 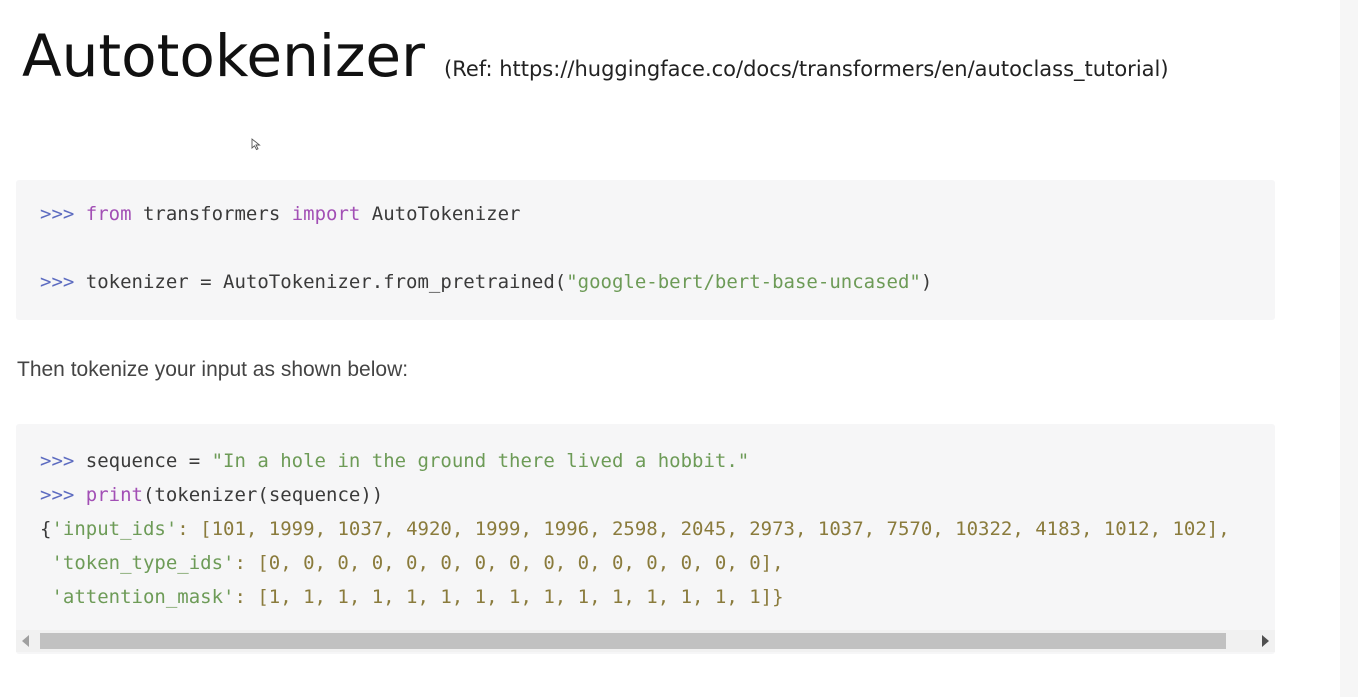 I want to click on code-dict-key: 'token_type_ids', so click(x=137, y=563).